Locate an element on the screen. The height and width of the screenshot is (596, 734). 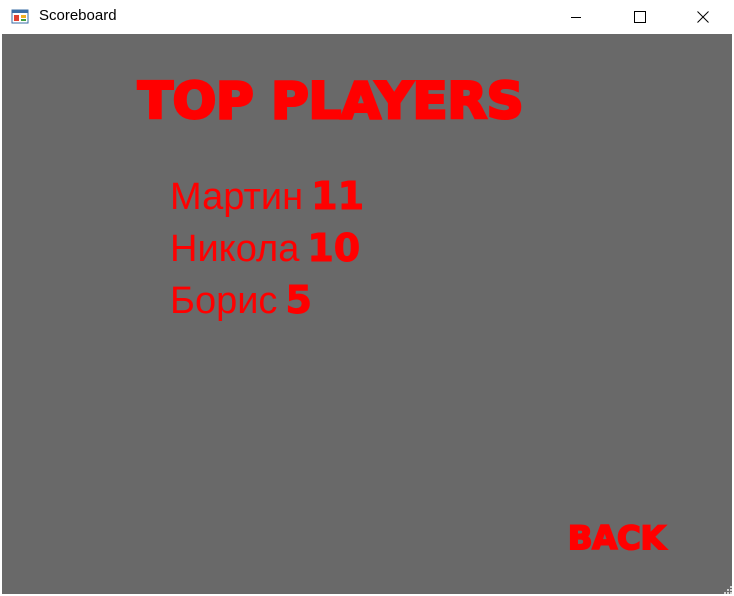
player-score-row: Мартин 11 is located at coordinates (267, 198).